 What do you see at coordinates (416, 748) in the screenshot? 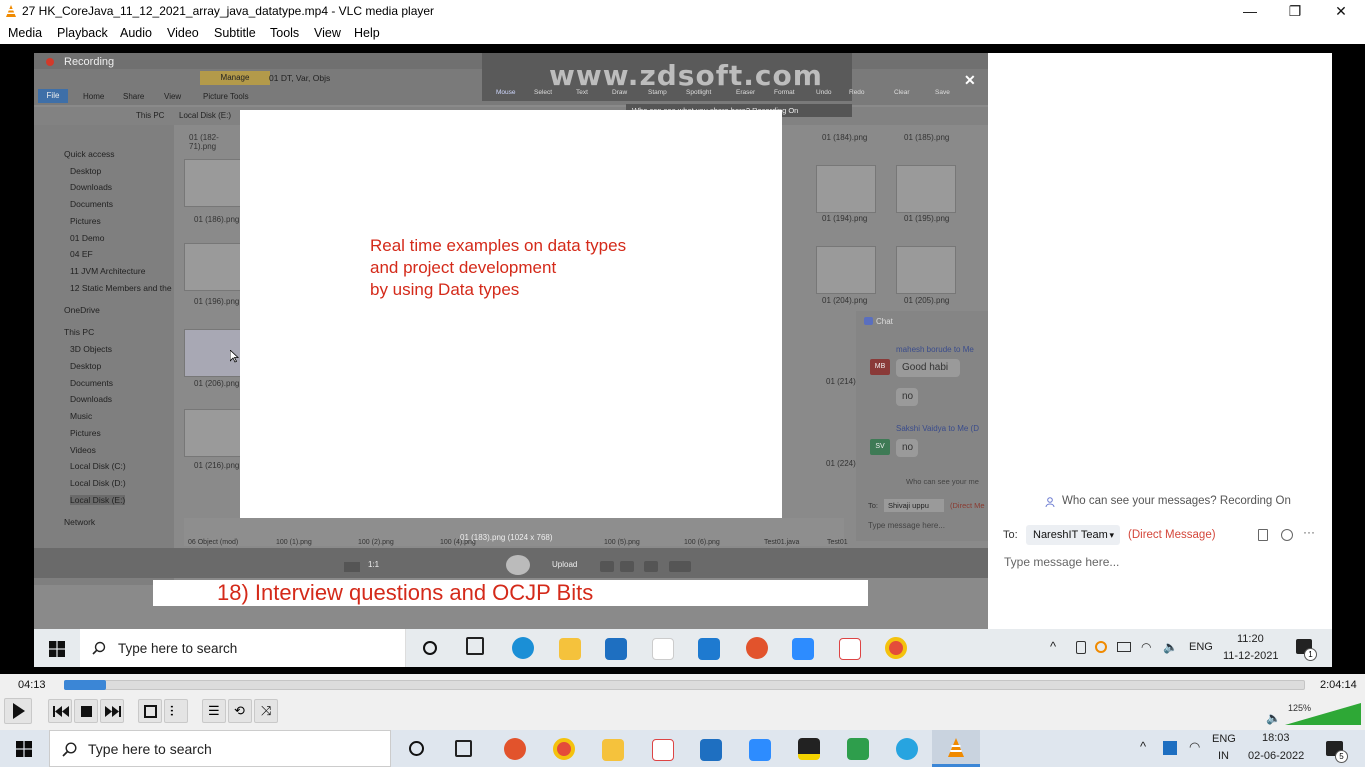
I see `cortana-icon` at bounding box center [416, 748].